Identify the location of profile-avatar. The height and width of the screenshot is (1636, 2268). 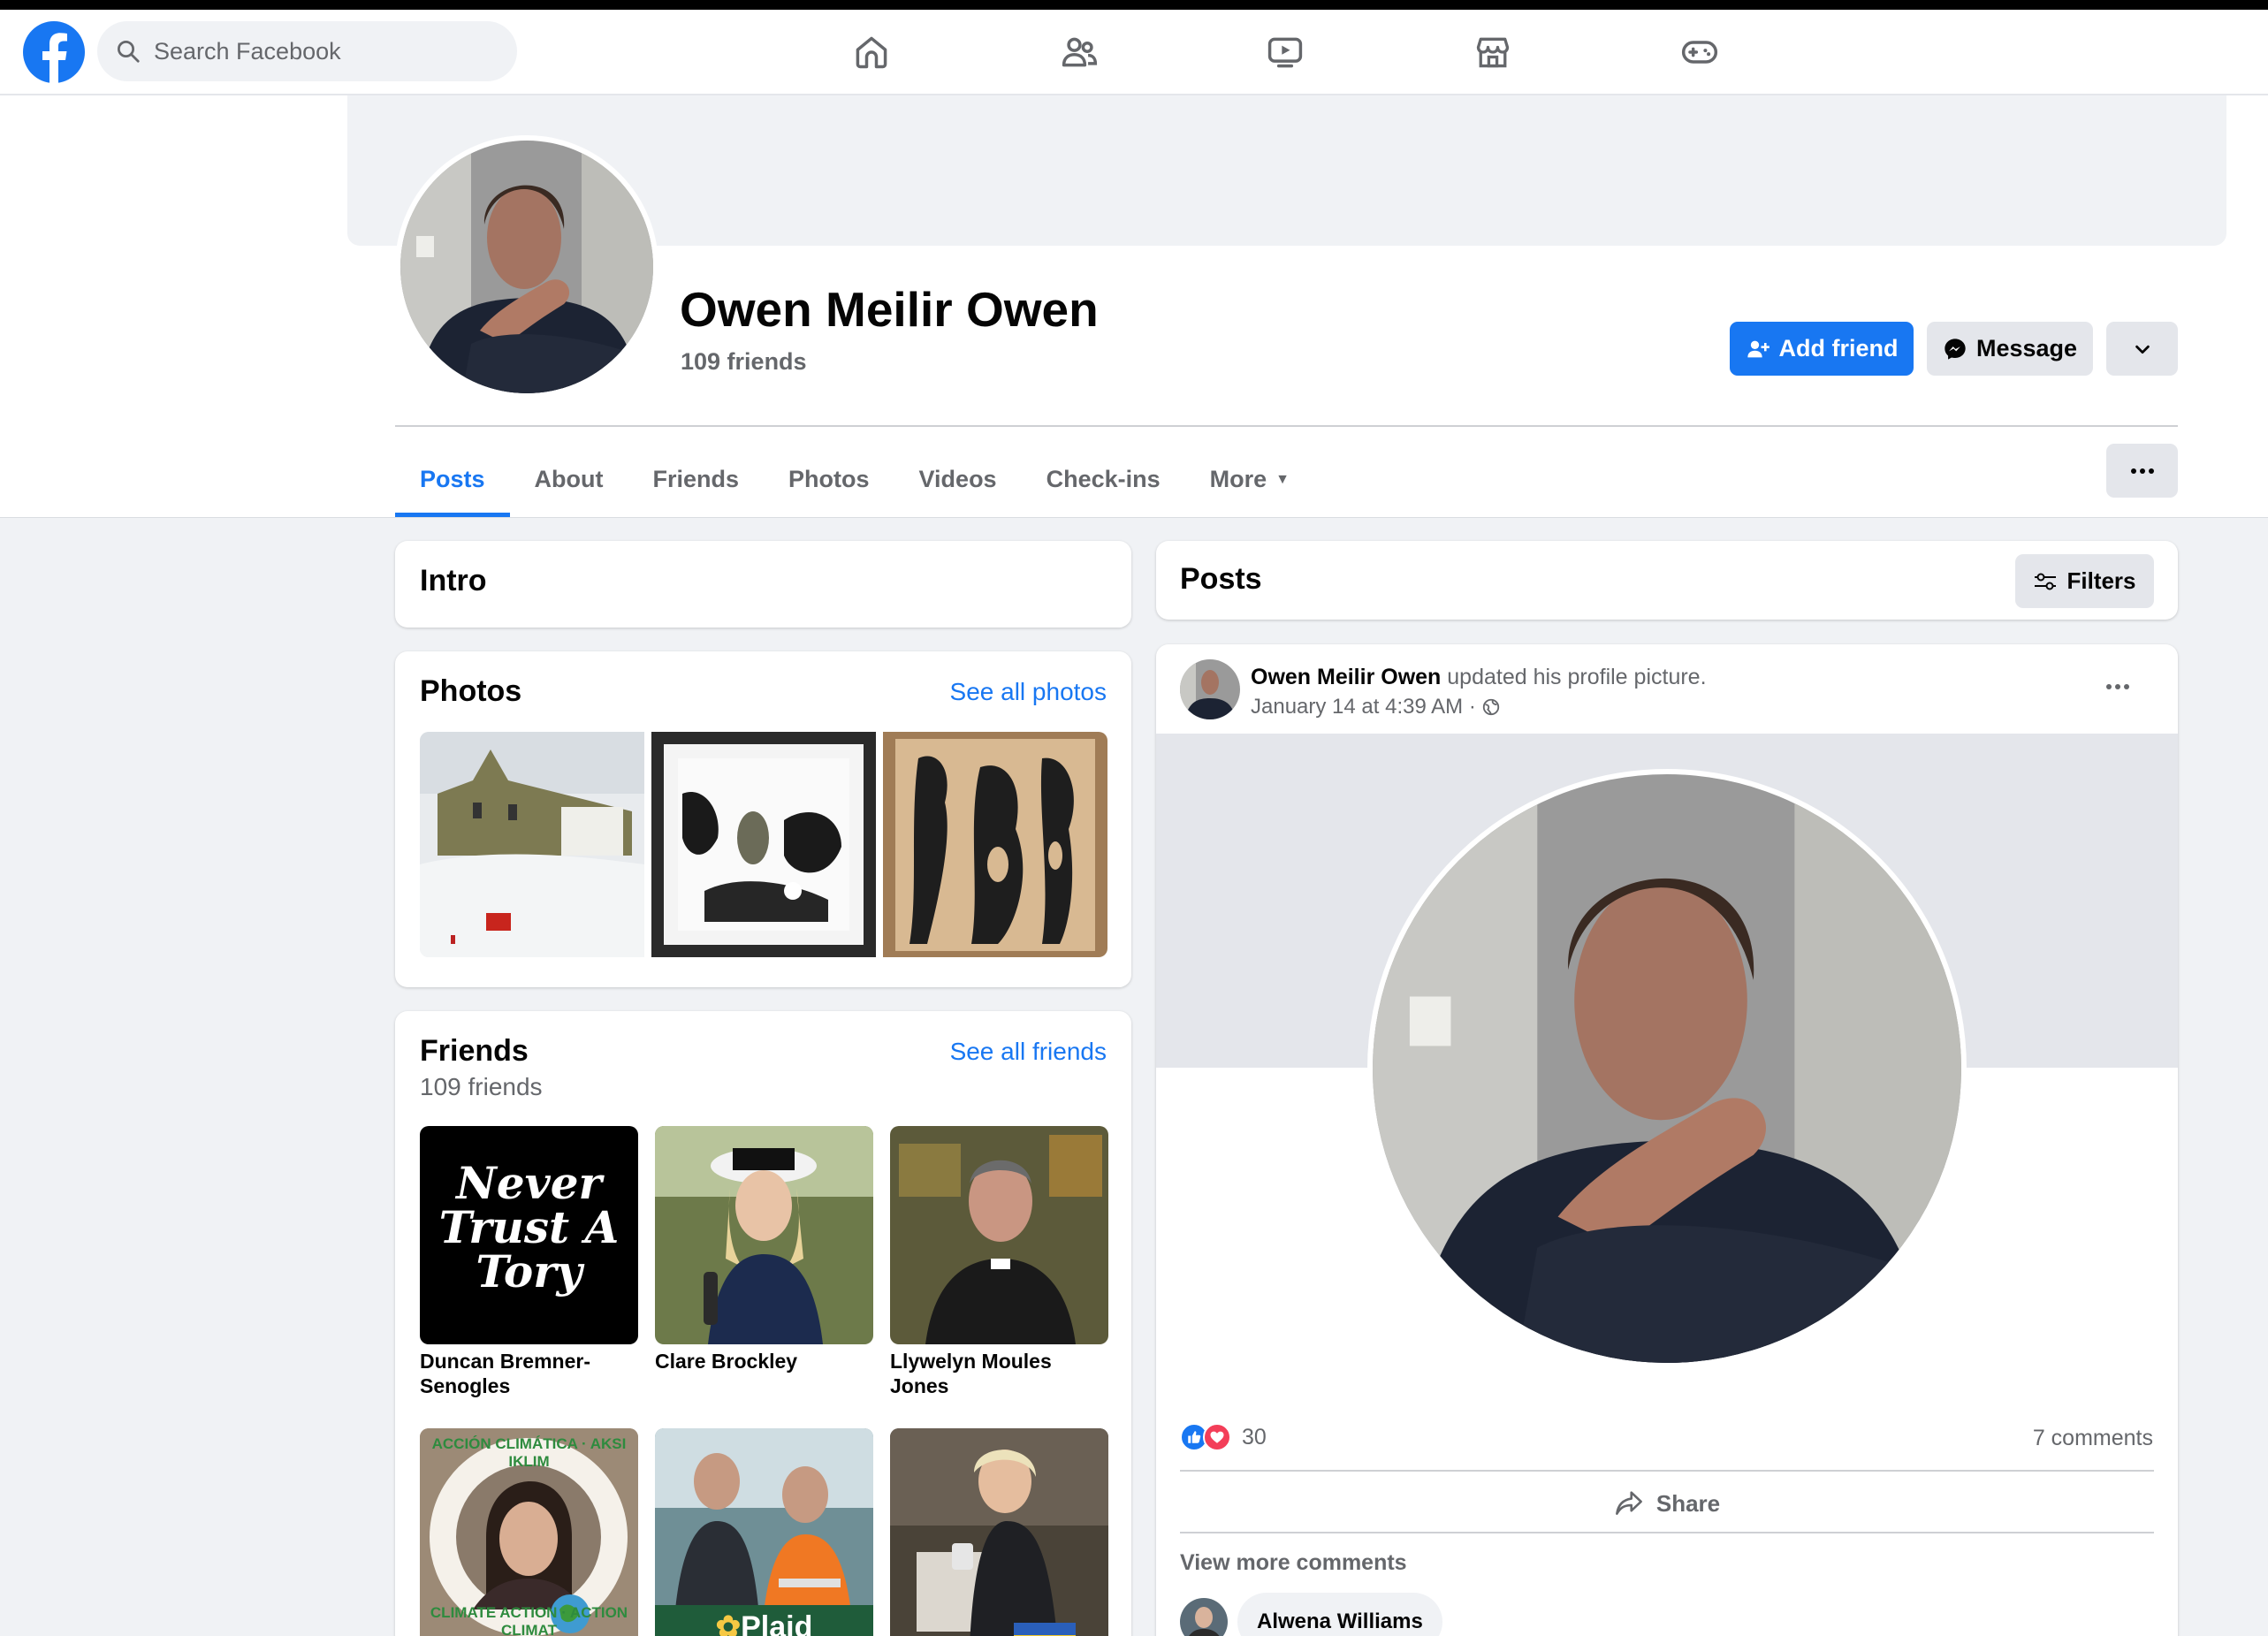
(526, 267).